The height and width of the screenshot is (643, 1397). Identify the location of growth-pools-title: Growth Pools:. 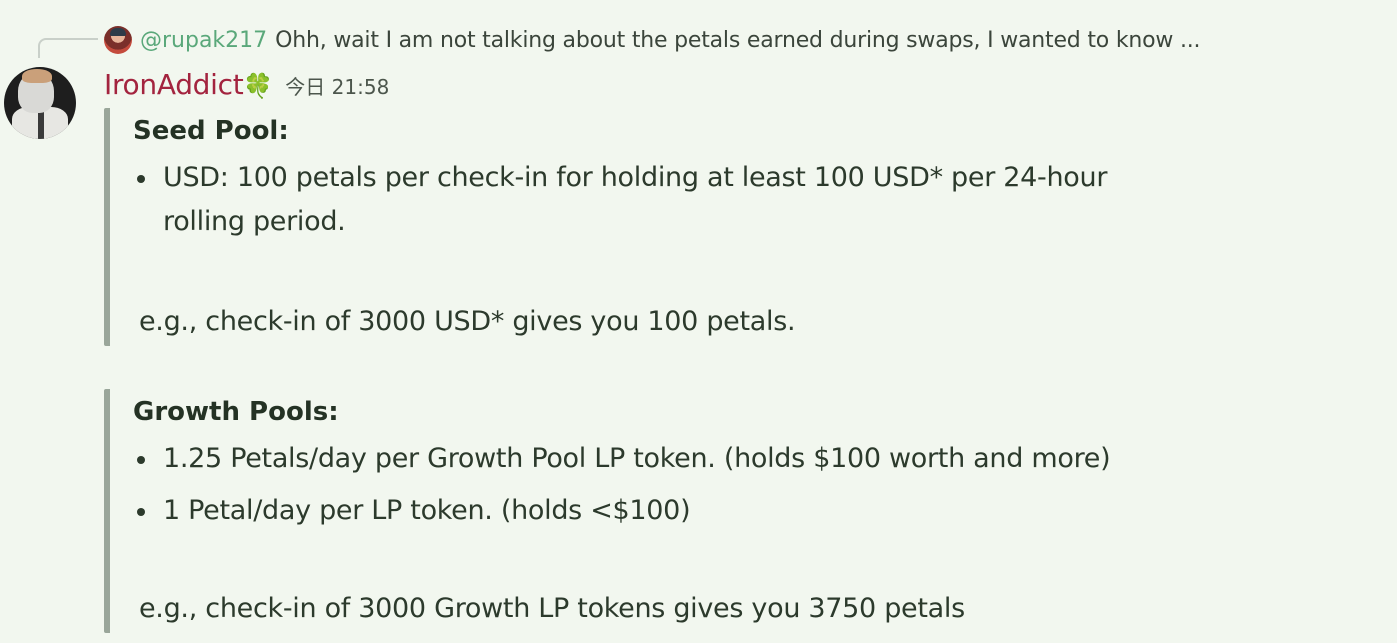
(236, 412).